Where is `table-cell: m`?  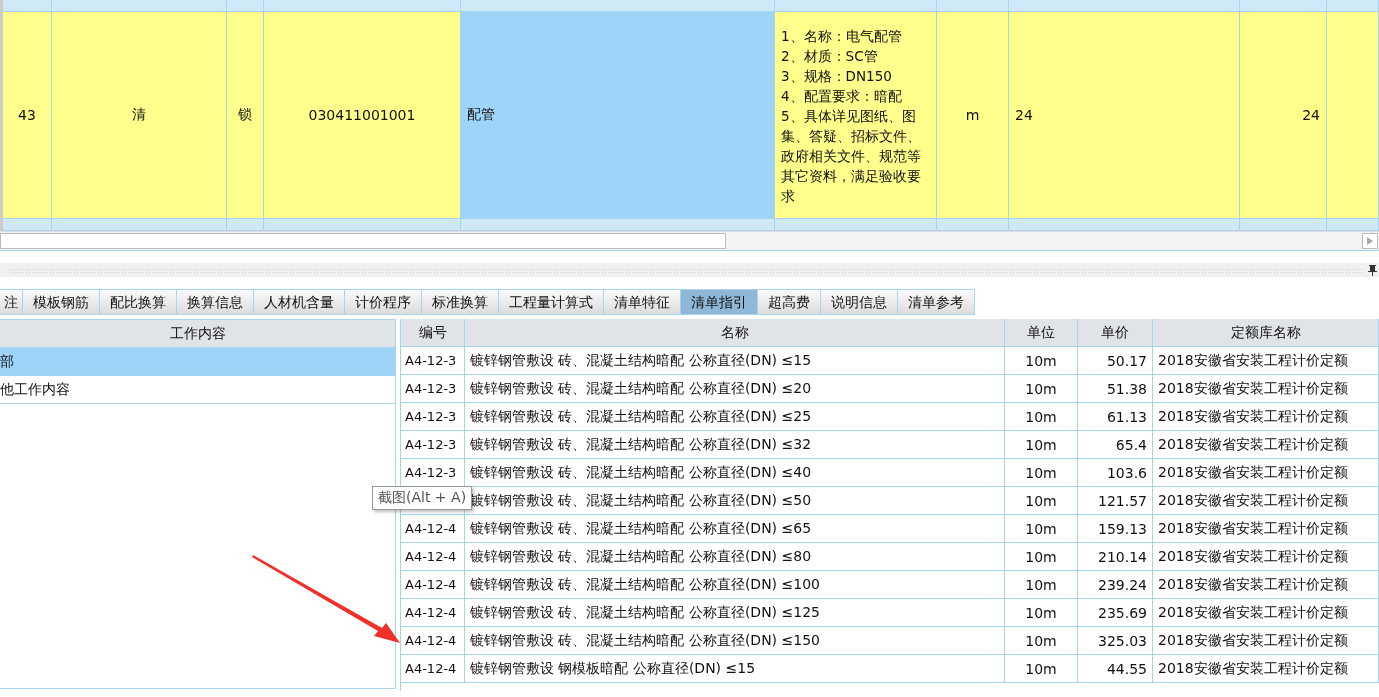
table-cell: m is located at coordinates (973, 115).